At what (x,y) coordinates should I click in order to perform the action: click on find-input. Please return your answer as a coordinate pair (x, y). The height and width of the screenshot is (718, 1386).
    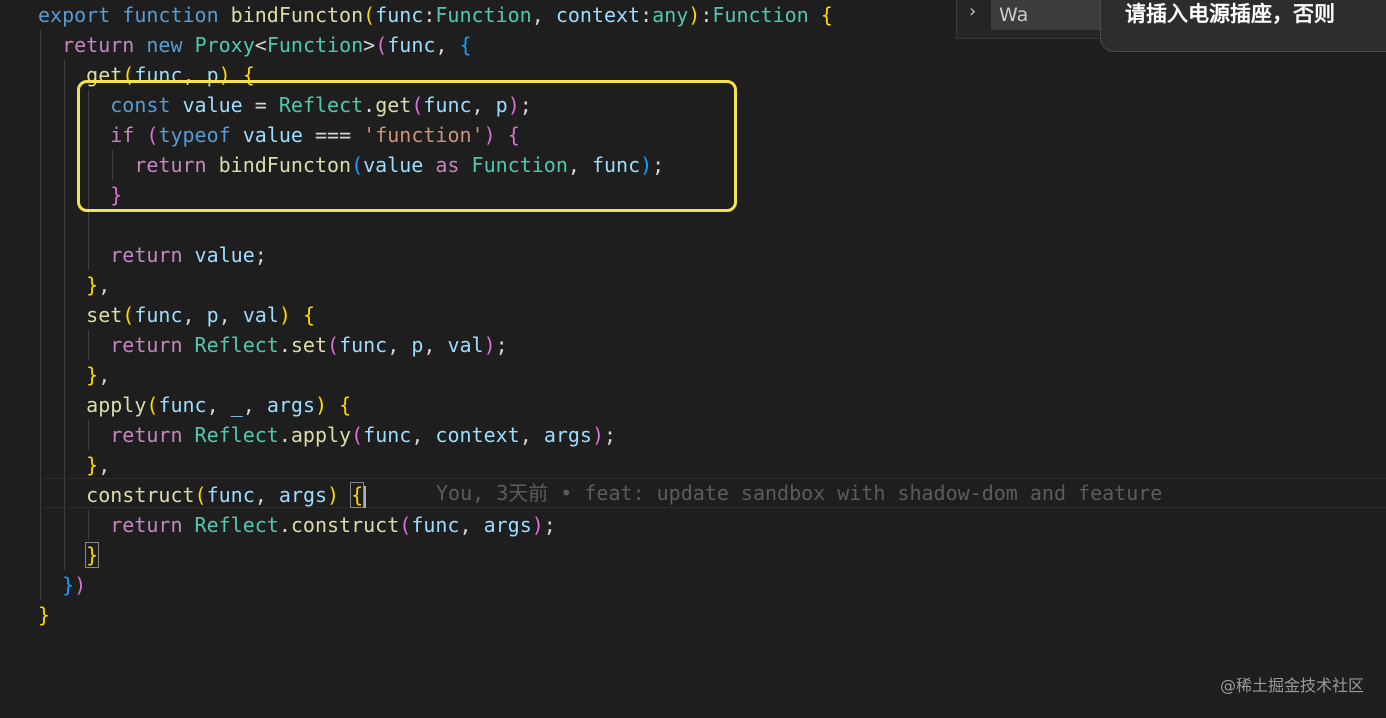
    Looking at the image, I should click on (1049, 15).